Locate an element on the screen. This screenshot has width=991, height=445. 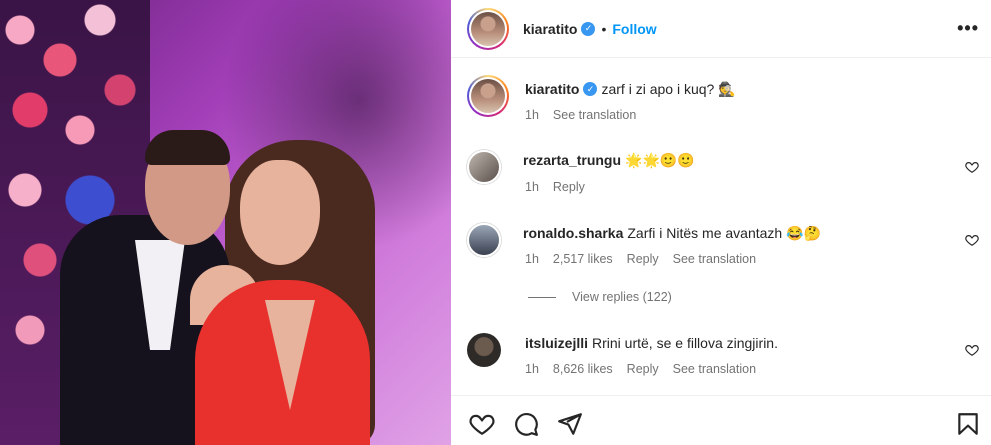
likes-count: 2,517 likes is located at coordinates (583, 259).